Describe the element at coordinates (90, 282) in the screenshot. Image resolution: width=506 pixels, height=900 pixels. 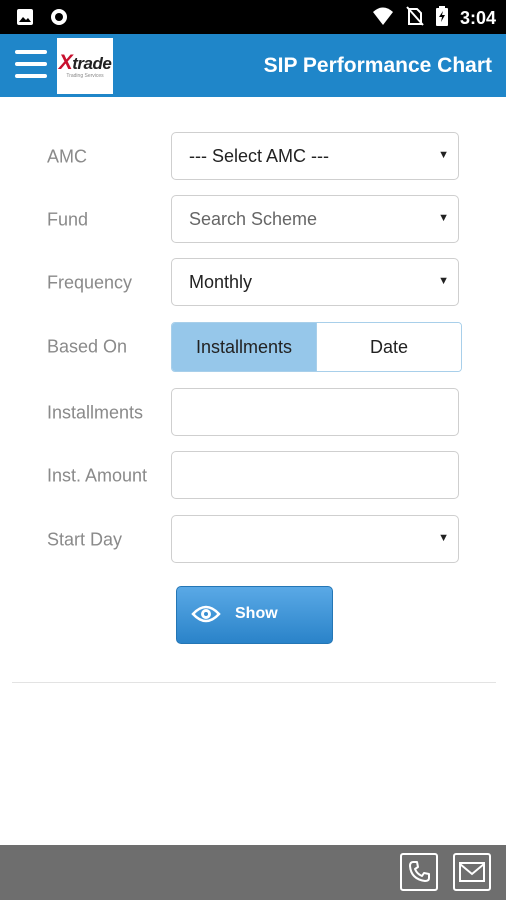
I see `frequency-label: Frequency` at that location.